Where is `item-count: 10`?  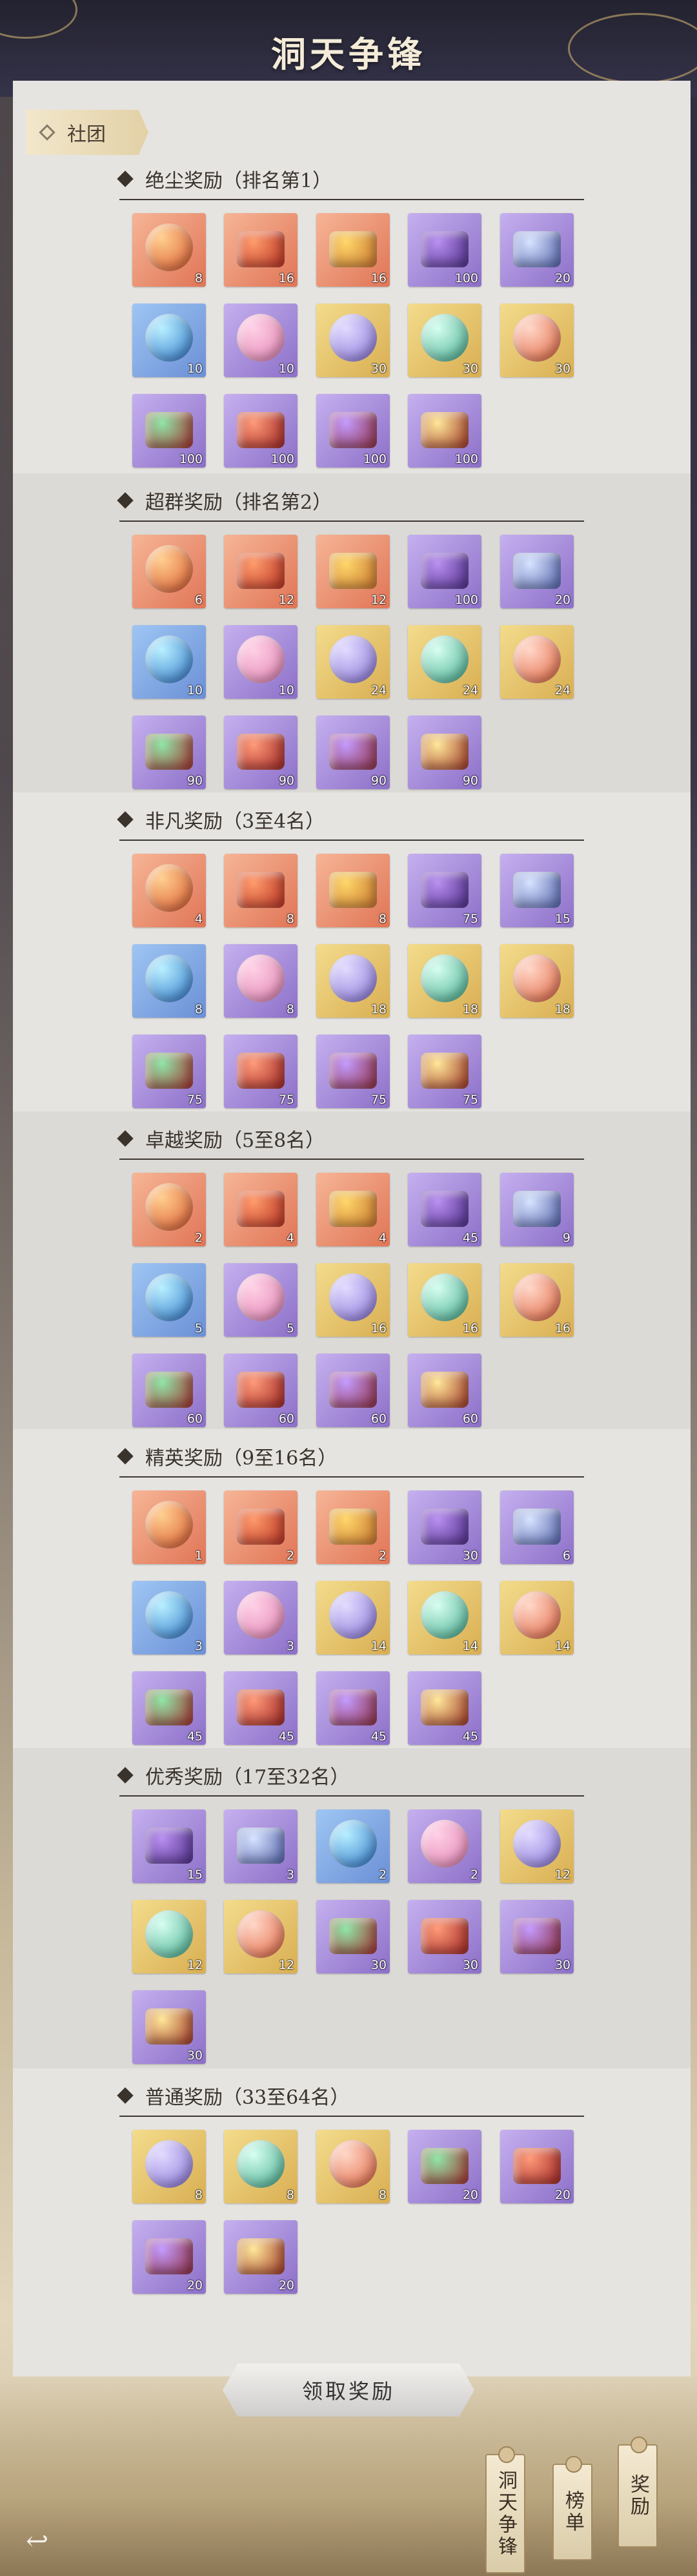
item-count: 10 is located at coordinates (286, 369).